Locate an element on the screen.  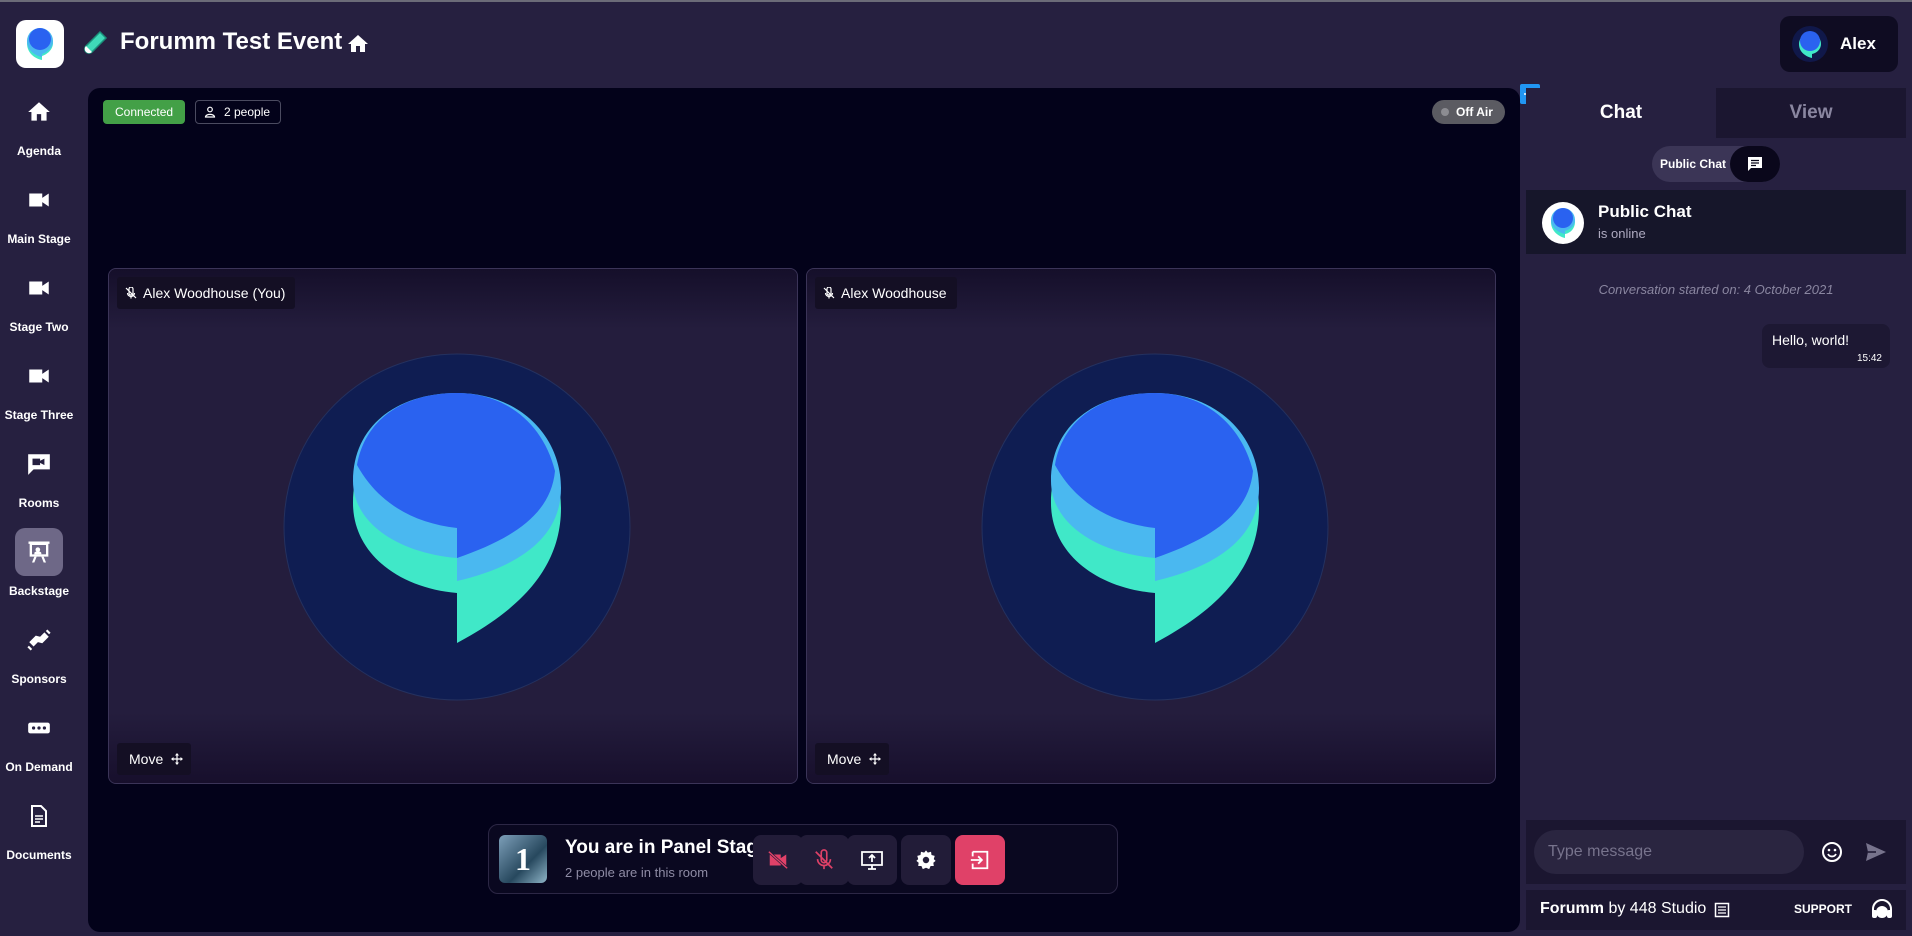
support-link: SUPPORT is located at coordinates (1823, 909).